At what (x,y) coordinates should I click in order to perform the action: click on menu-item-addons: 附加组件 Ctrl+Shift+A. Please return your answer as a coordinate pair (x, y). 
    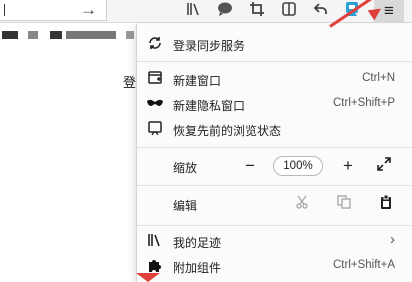
    Looking at the image, I should click on (274, 266).